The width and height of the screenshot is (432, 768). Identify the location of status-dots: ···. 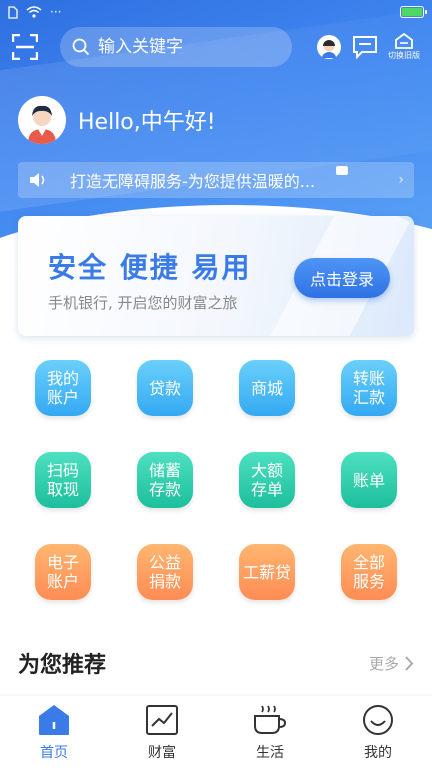
(56, 12).